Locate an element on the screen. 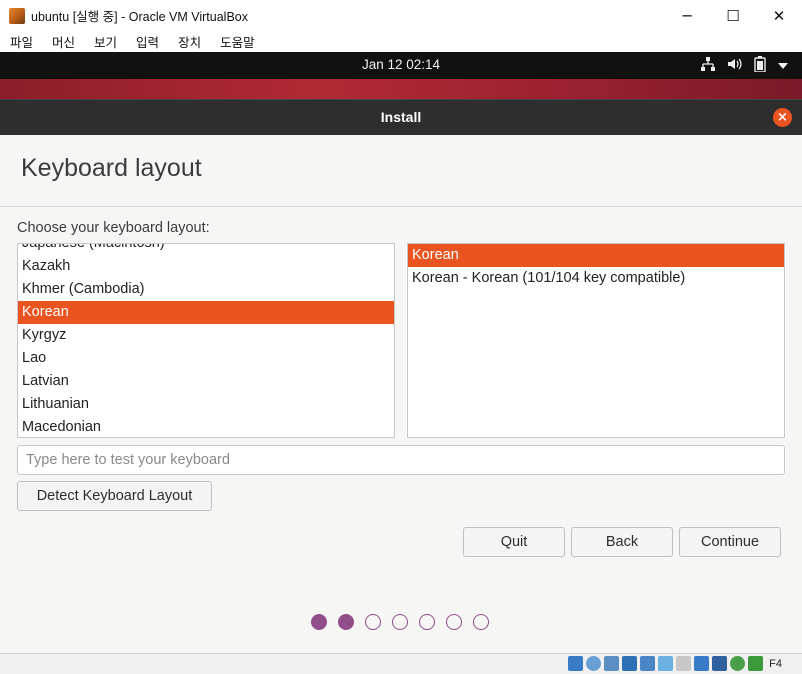  list-item-partial: Japanese (Macintosh) is located at coordinates (206, 249).